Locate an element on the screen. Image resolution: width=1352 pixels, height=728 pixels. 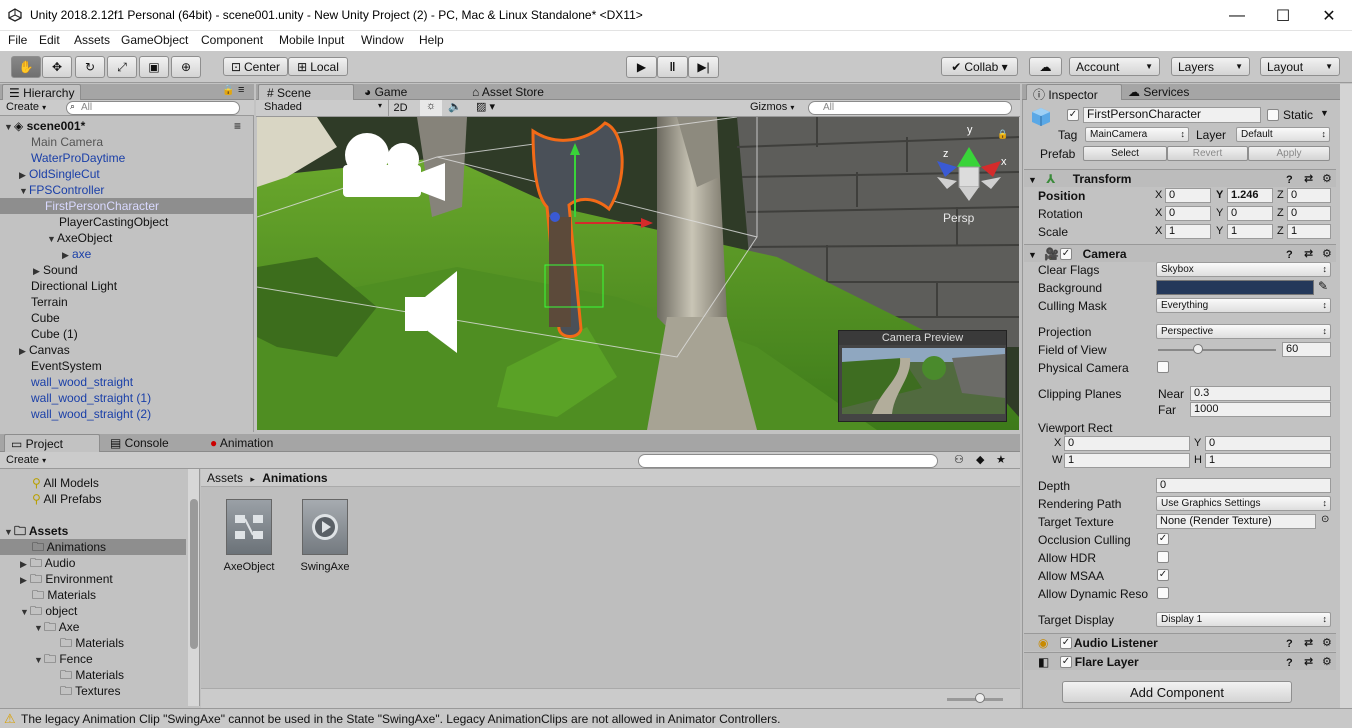
add-component-button: Add Component is located at coordinates (1177, 692).